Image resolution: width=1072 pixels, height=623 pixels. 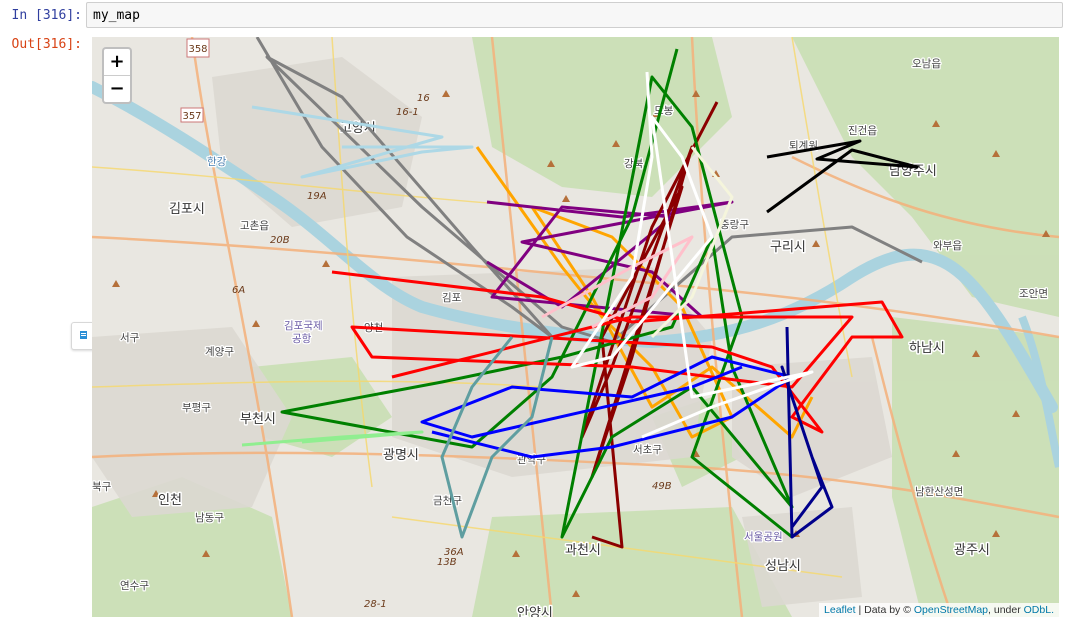 I want to click on svg-text: 북구, so click(x=102, y=487).